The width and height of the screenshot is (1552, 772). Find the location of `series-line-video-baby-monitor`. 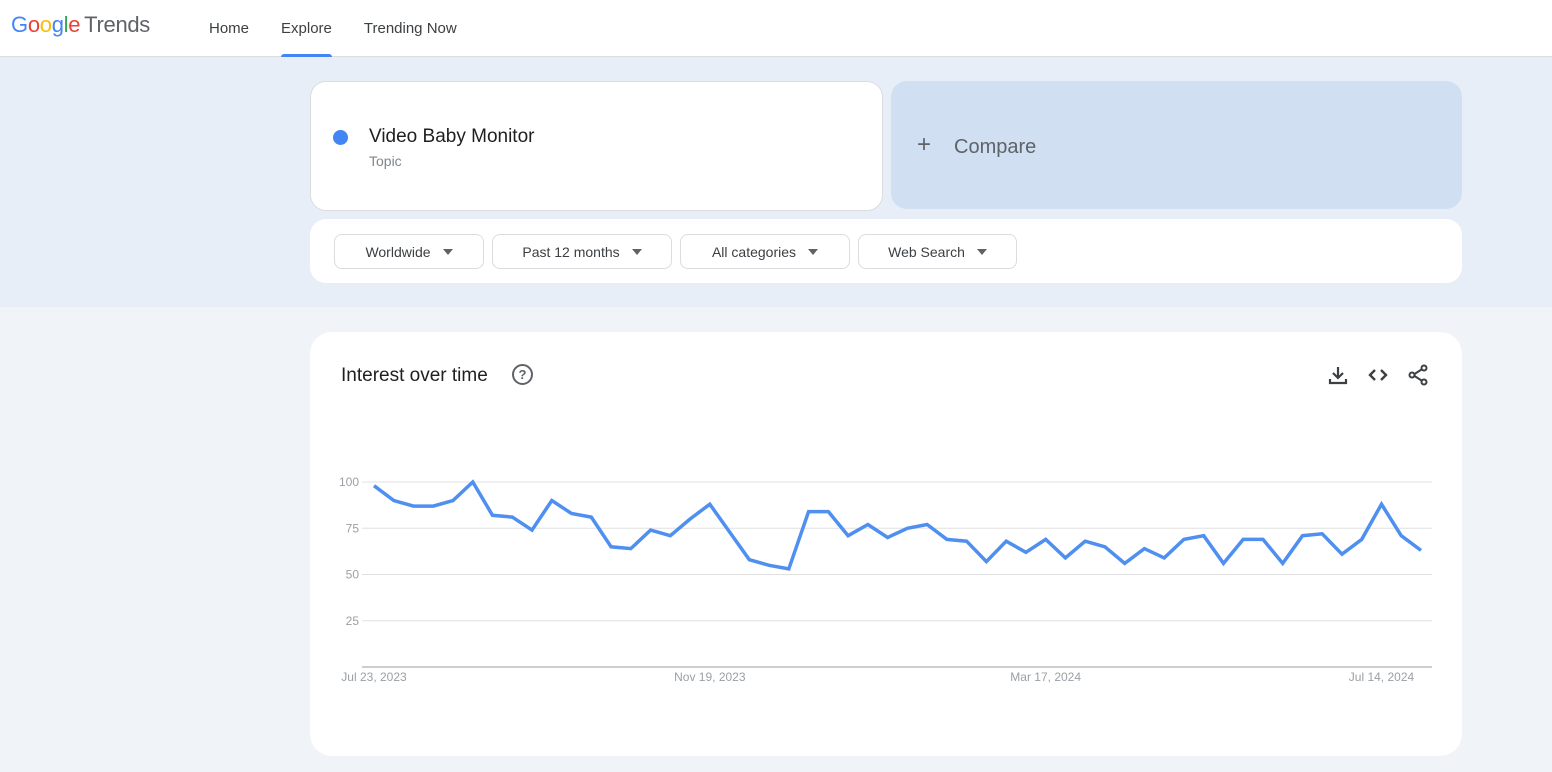

series-line-video-baby-monitor is located at coordinates (897, 525).